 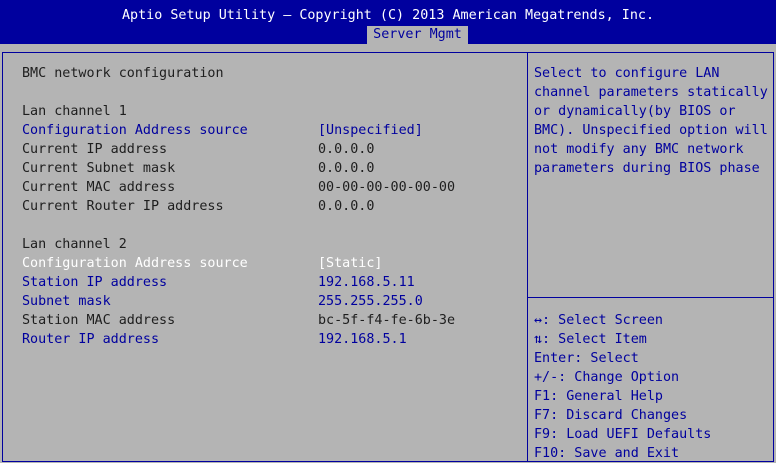 What do you see at coordinates (586, 358) in the screenshot?
I see `key-enter-select: Enter: Select` at bounding box center [586, 358].